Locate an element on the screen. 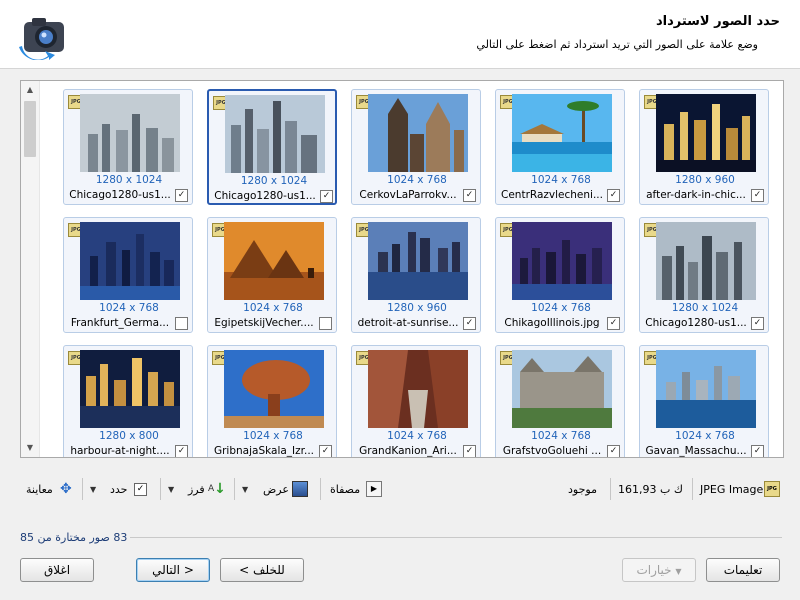 This screenshot has width=800, height=600. thumbnail-item: JPG 1280 x 960 after-dark-in-chic... ✓ is located at coordinates (704, 147).